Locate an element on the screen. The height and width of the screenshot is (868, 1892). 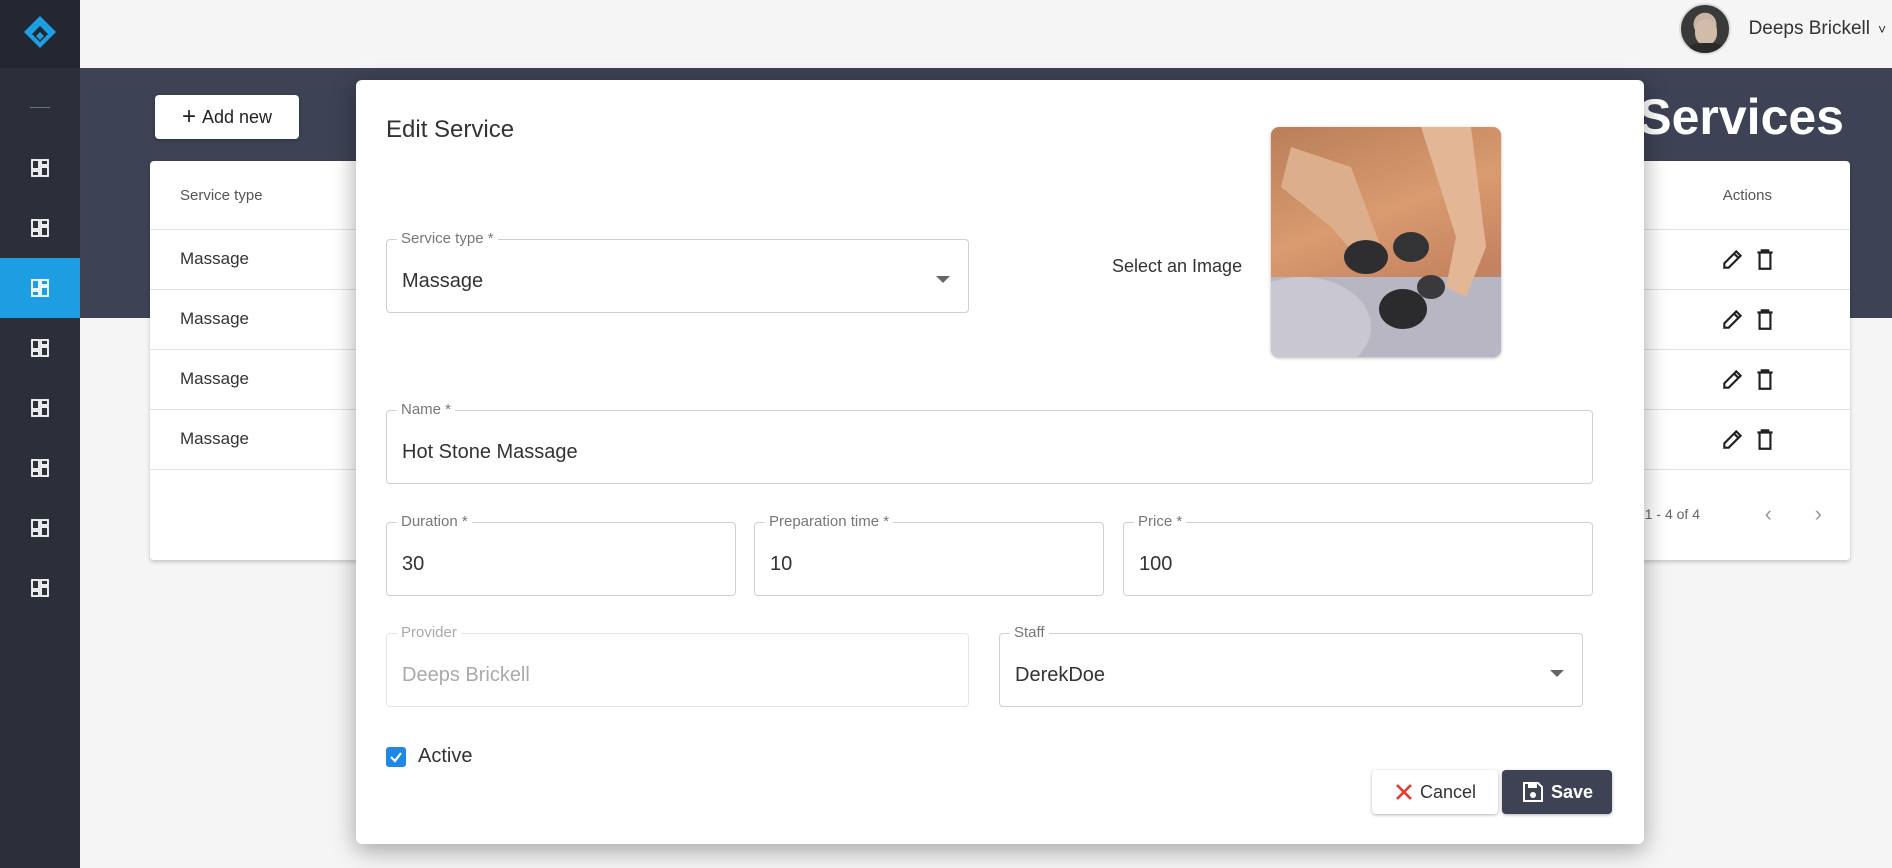
avatar is located at coordinates (1704, 29).